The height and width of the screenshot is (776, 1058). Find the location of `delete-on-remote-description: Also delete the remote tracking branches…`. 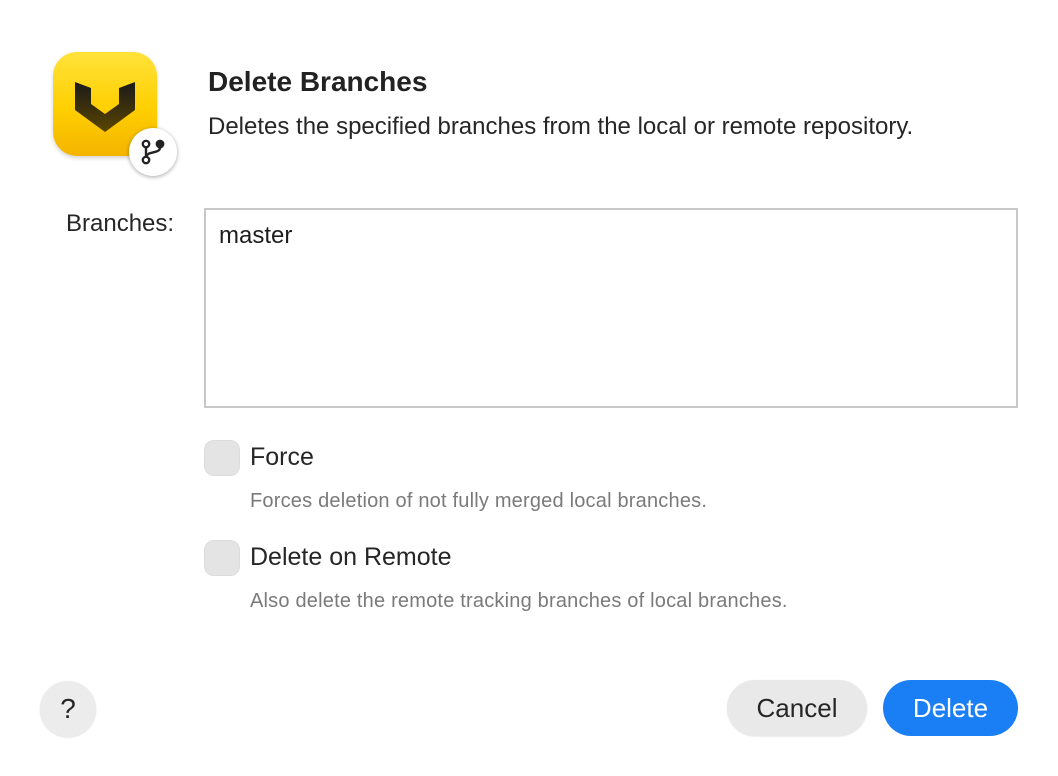

delete-on-remote-description: Also delete the remote tracking branches… is located at coordinates (519, 601).